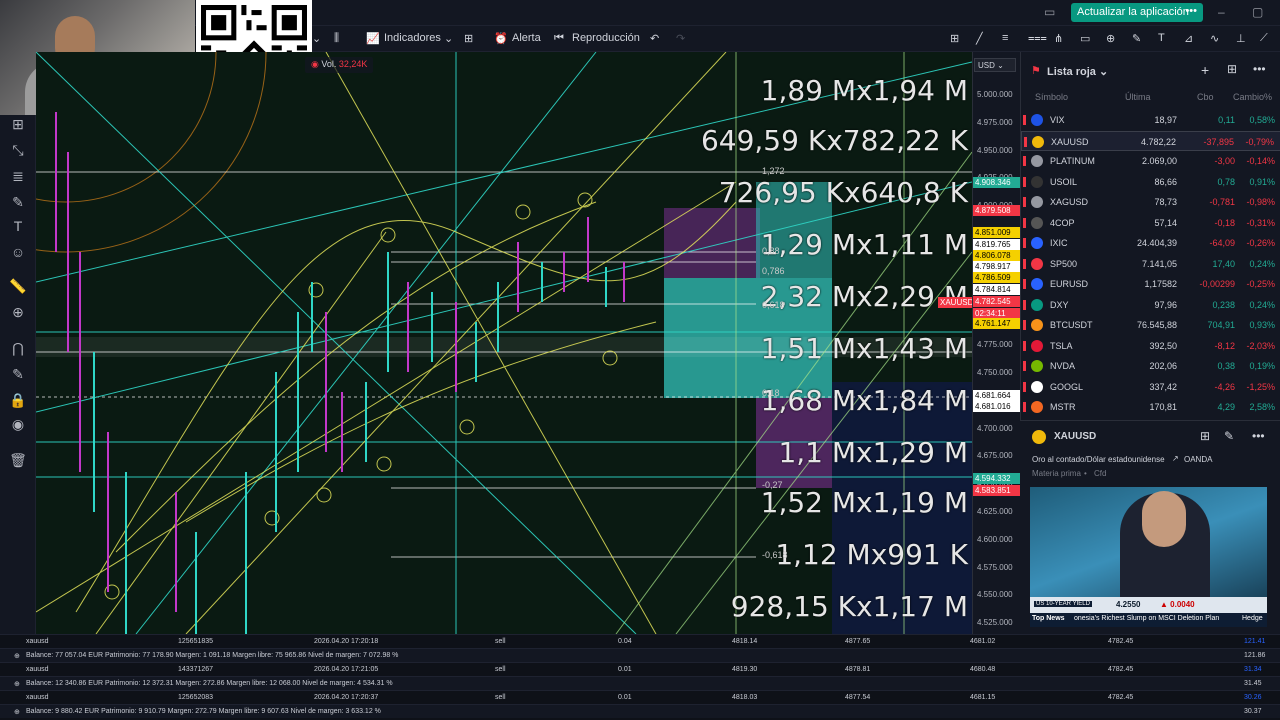 The image size is (1280, 720). I want to click on detail-broker: OANDA, so click(1198, 459).